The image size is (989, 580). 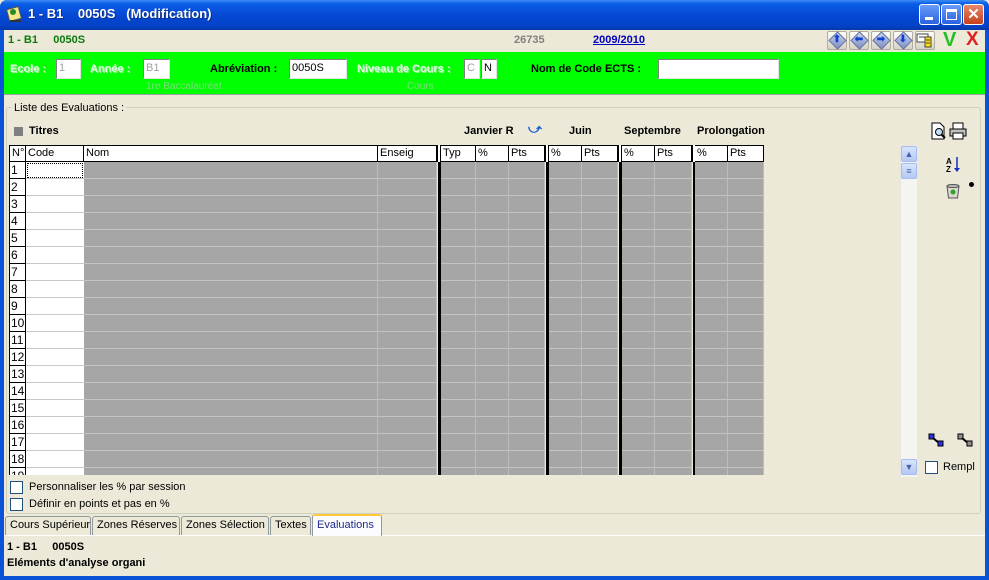 What do you see at coordinates (936, 441) in the screenshot?
I see `link-button-active` at bounding box center [936, 441].